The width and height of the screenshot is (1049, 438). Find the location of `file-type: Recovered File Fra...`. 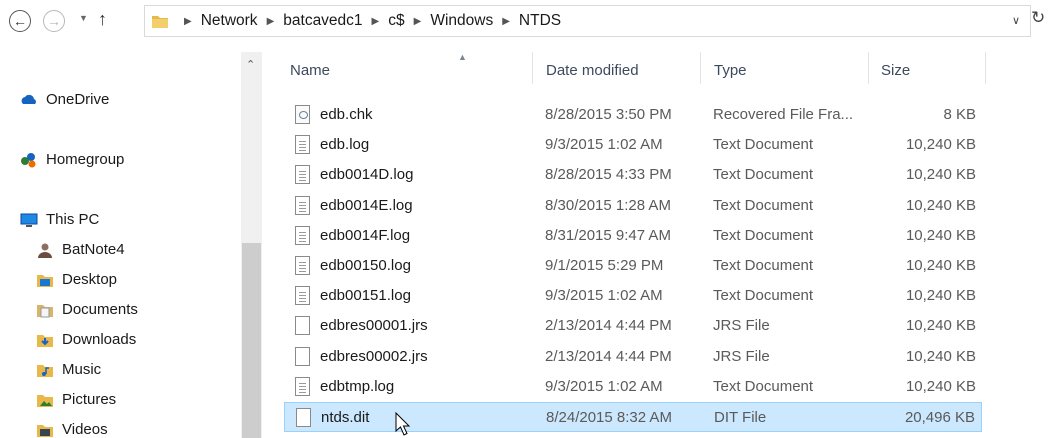

file-type: Recovered File Fra... is located at coordinates (783, 114).